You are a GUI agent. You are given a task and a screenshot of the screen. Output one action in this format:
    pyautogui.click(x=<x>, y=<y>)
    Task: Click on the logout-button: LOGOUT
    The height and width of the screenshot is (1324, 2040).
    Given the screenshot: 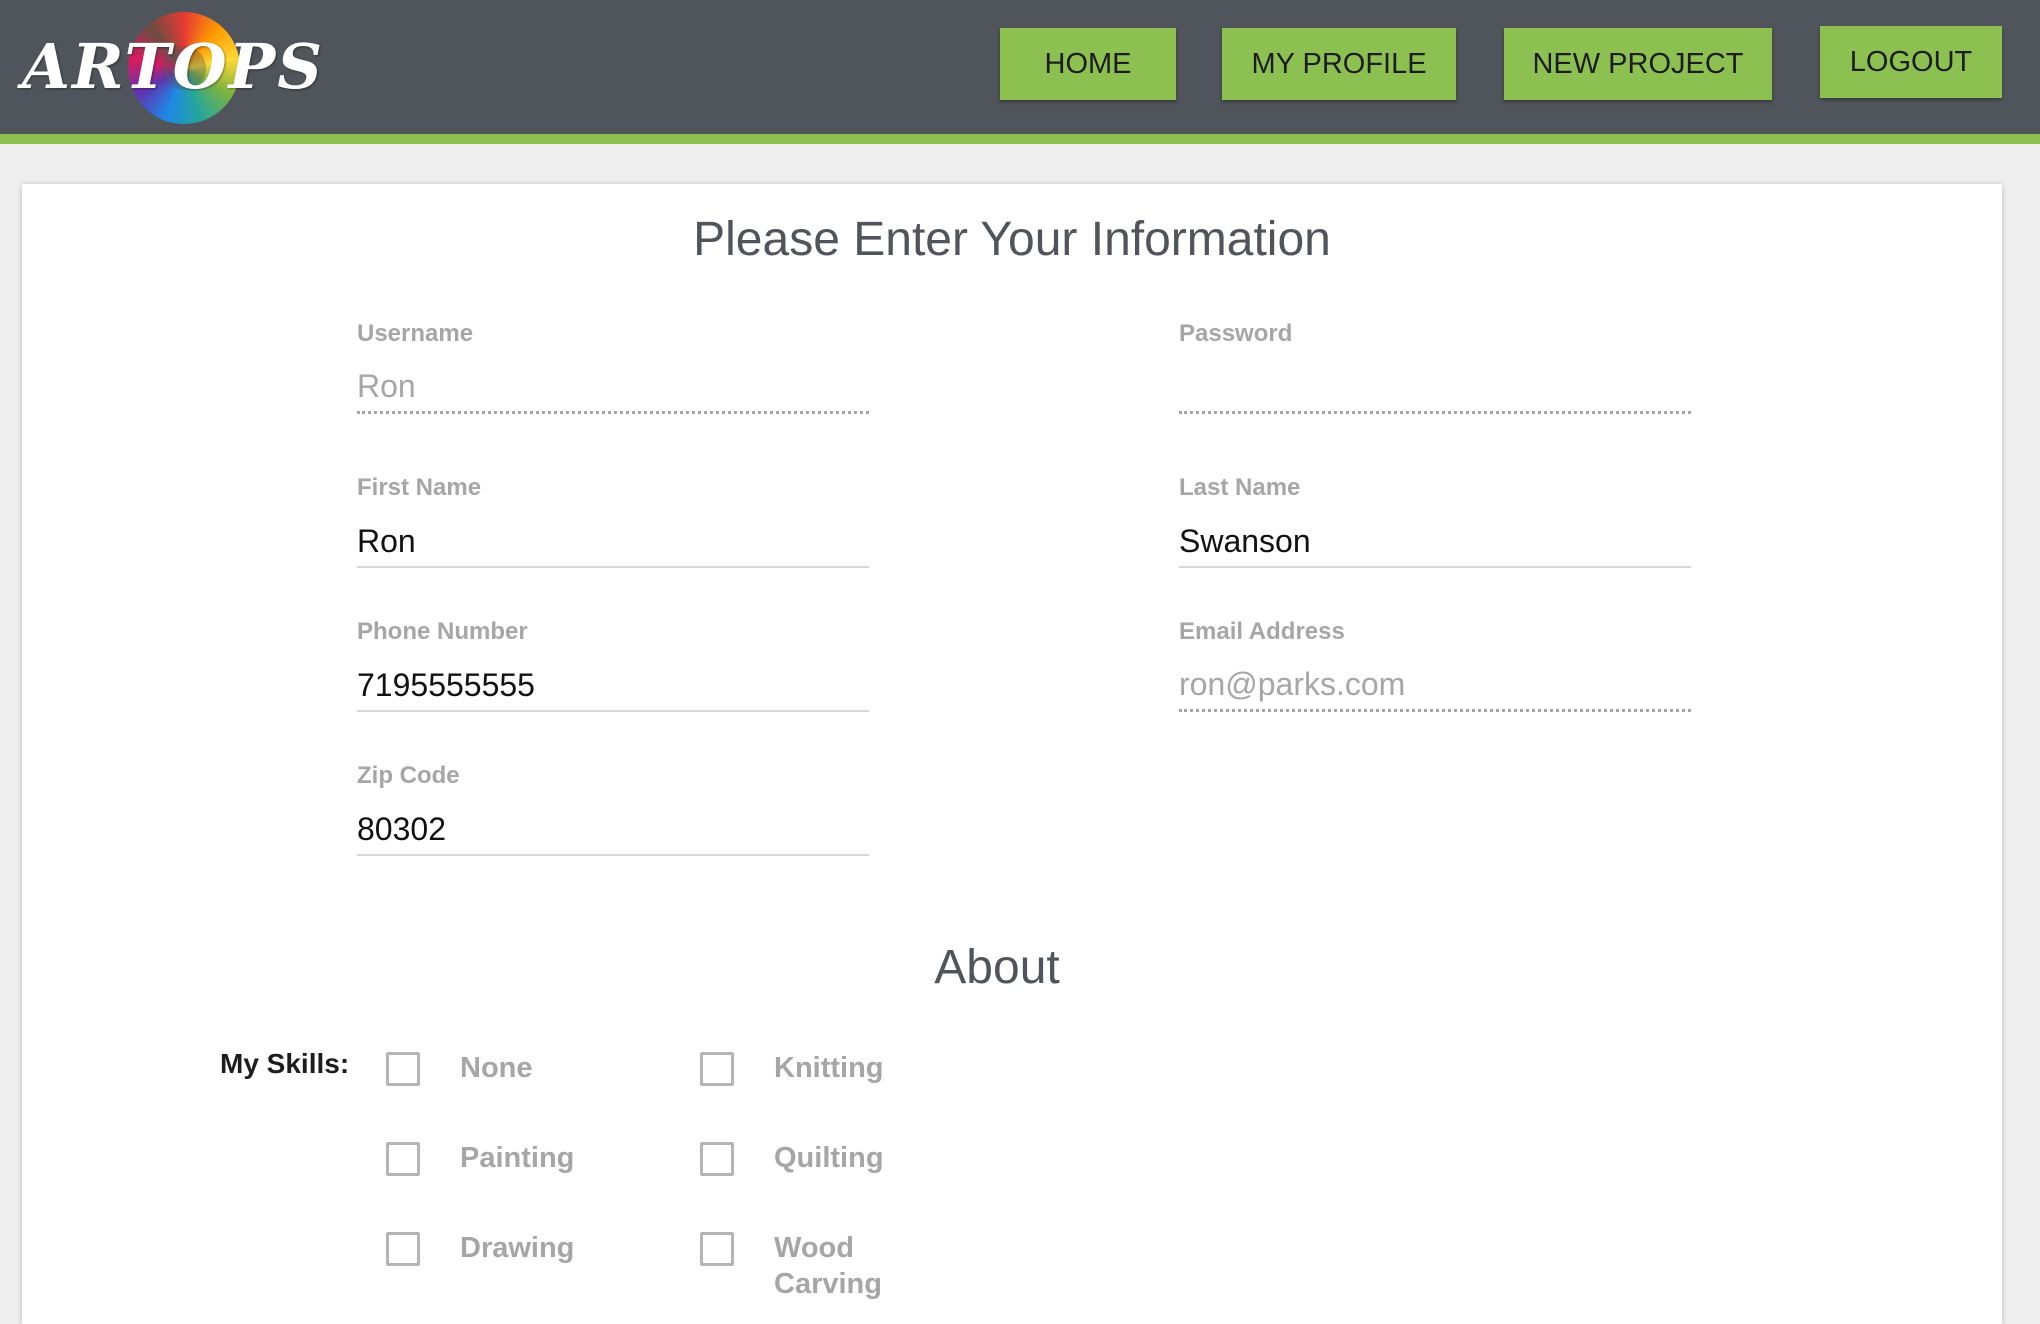 What is the action you would take?
    pyautogui.click(x=1911, y=62)
    